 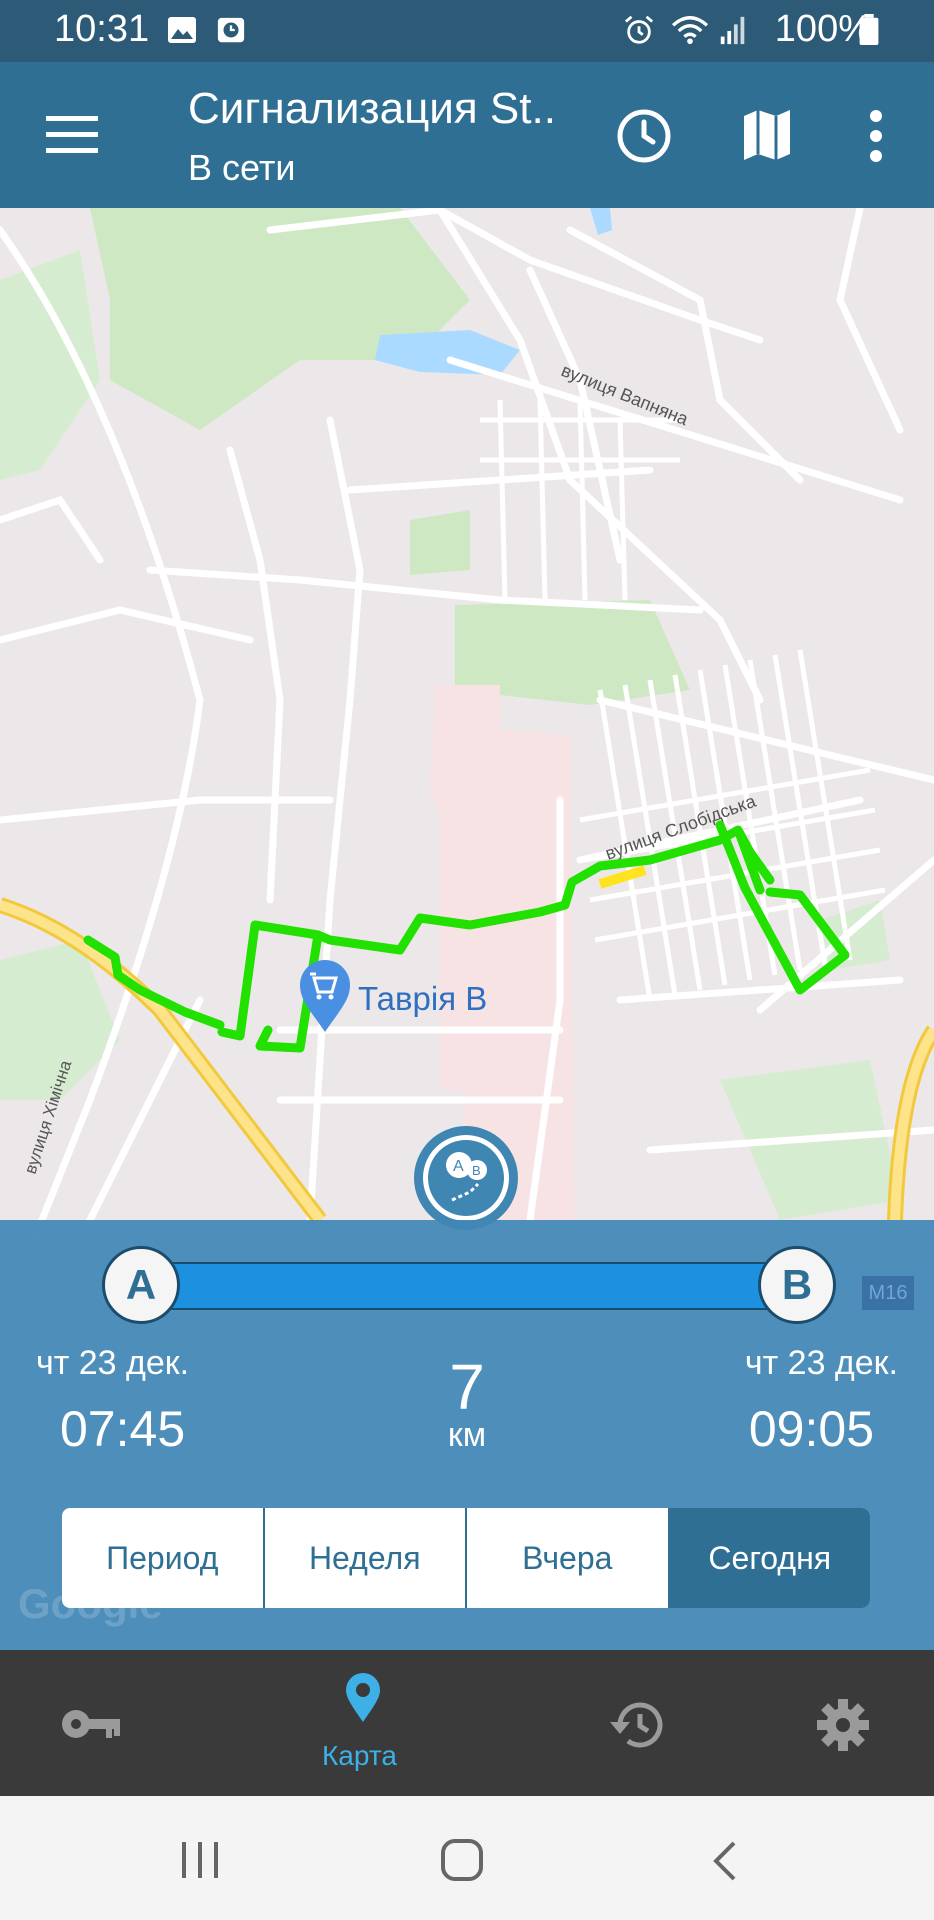 I want to click on menu-icon, so click(x=72, y=134).